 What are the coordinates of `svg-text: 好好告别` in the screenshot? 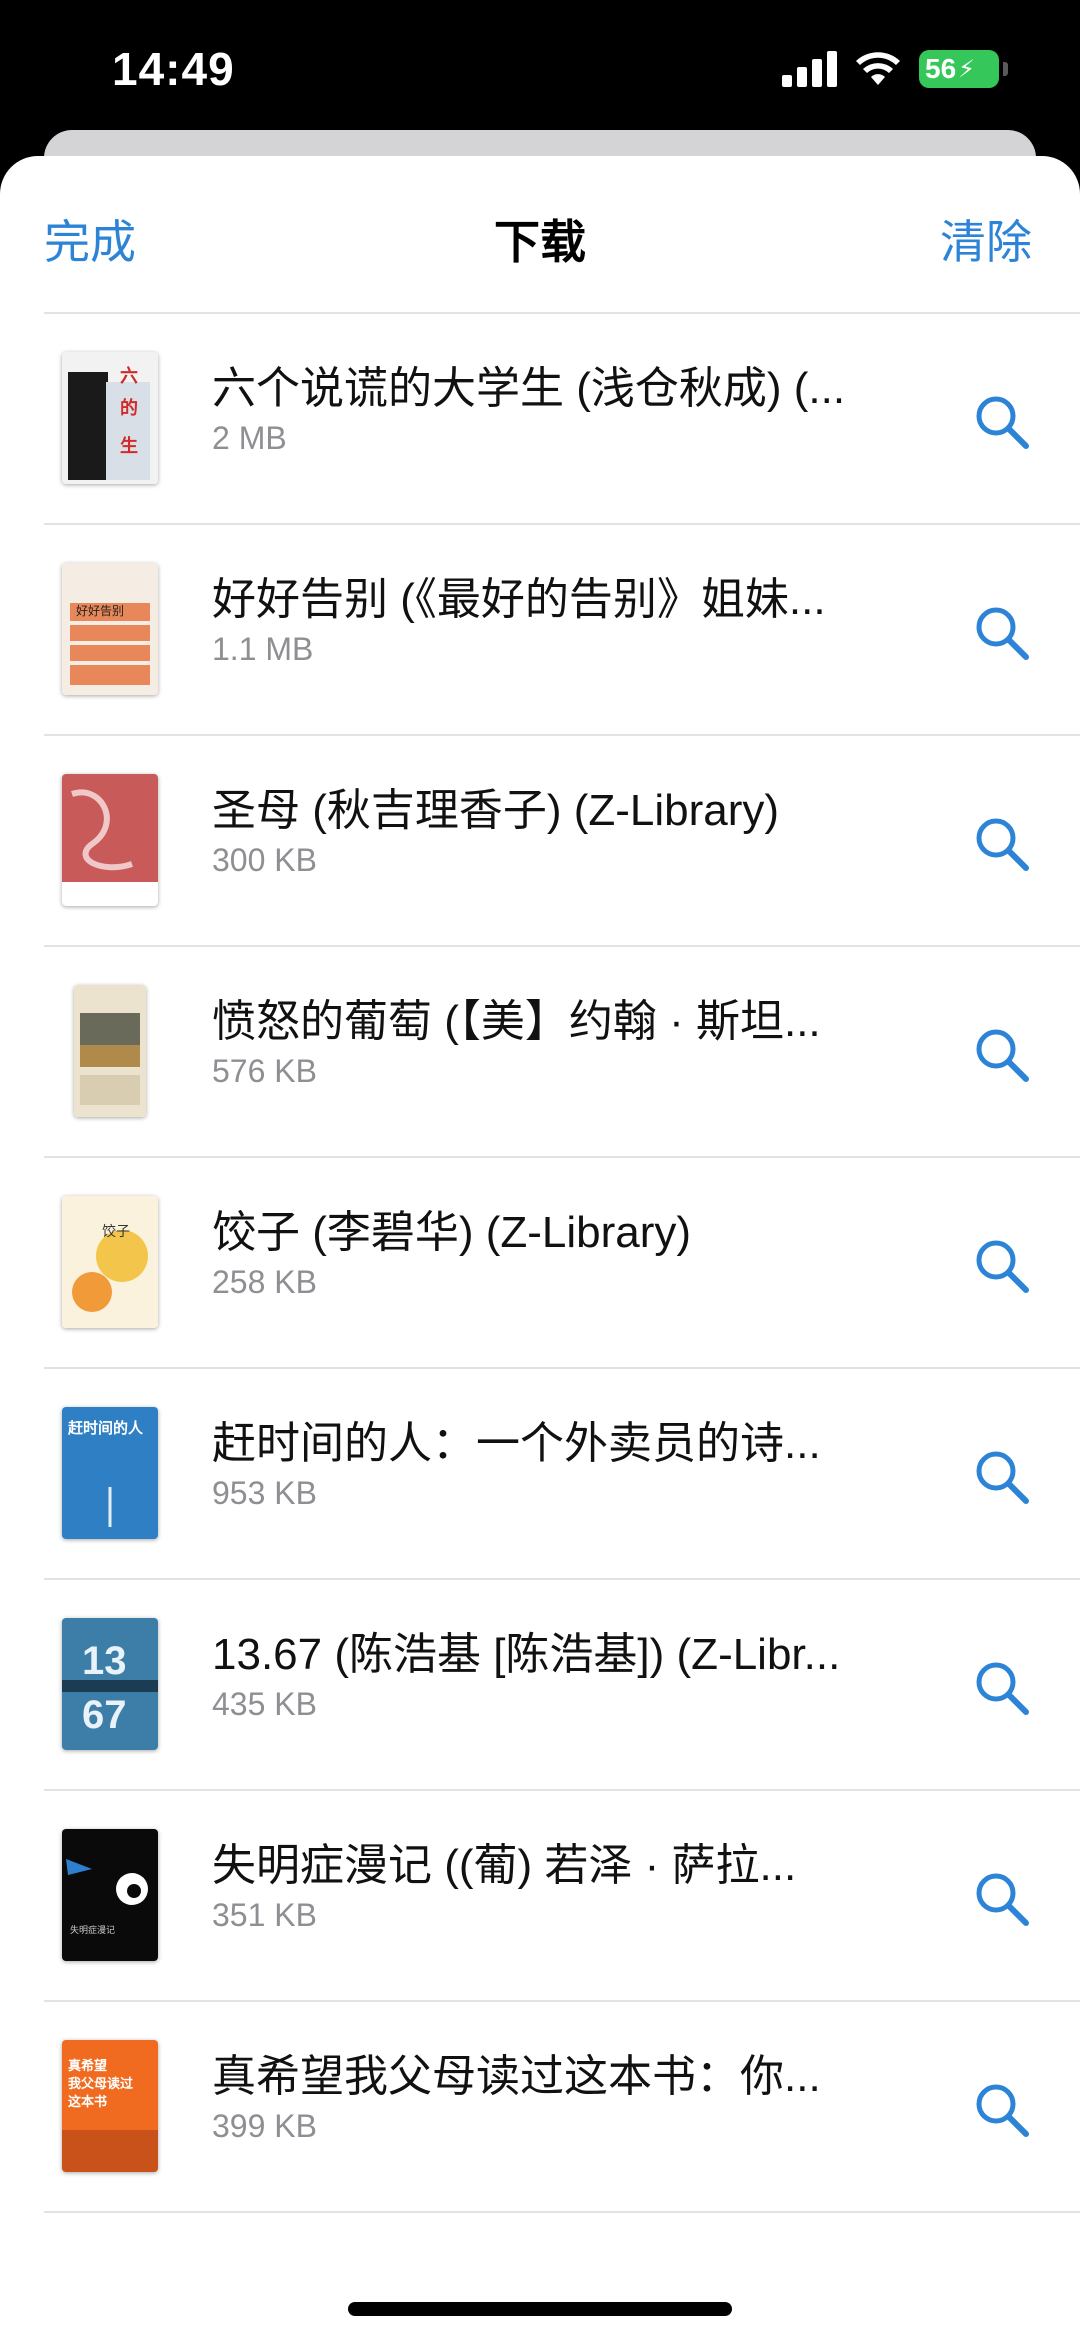 It's located at (100, 611).